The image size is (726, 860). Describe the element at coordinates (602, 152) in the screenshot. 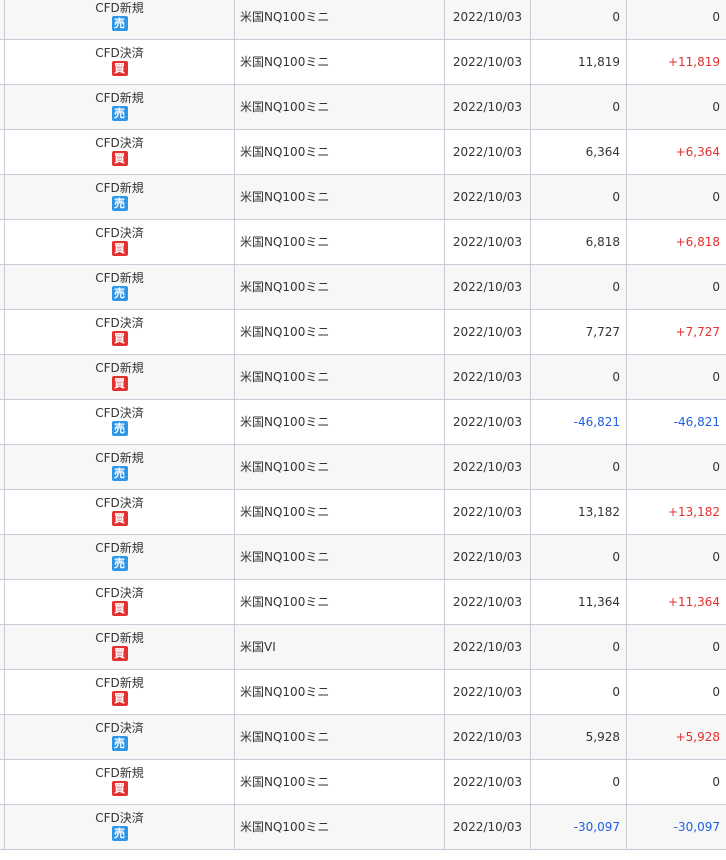

I see `amount-value: 6,364` at that location.